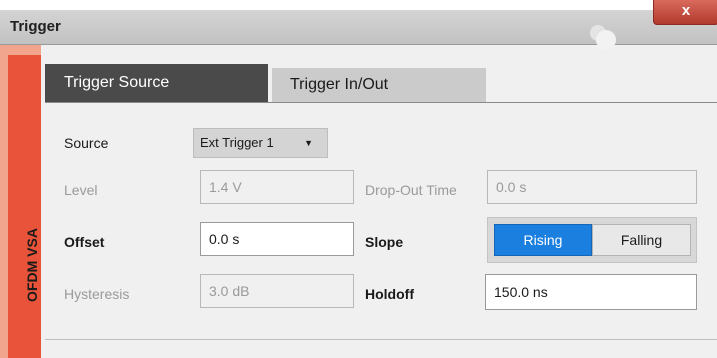 This screenshot has height=358, width=717. Describe the element at coordinates (604, 38) in the screenshot. I see `bubbles-icon` at that location.